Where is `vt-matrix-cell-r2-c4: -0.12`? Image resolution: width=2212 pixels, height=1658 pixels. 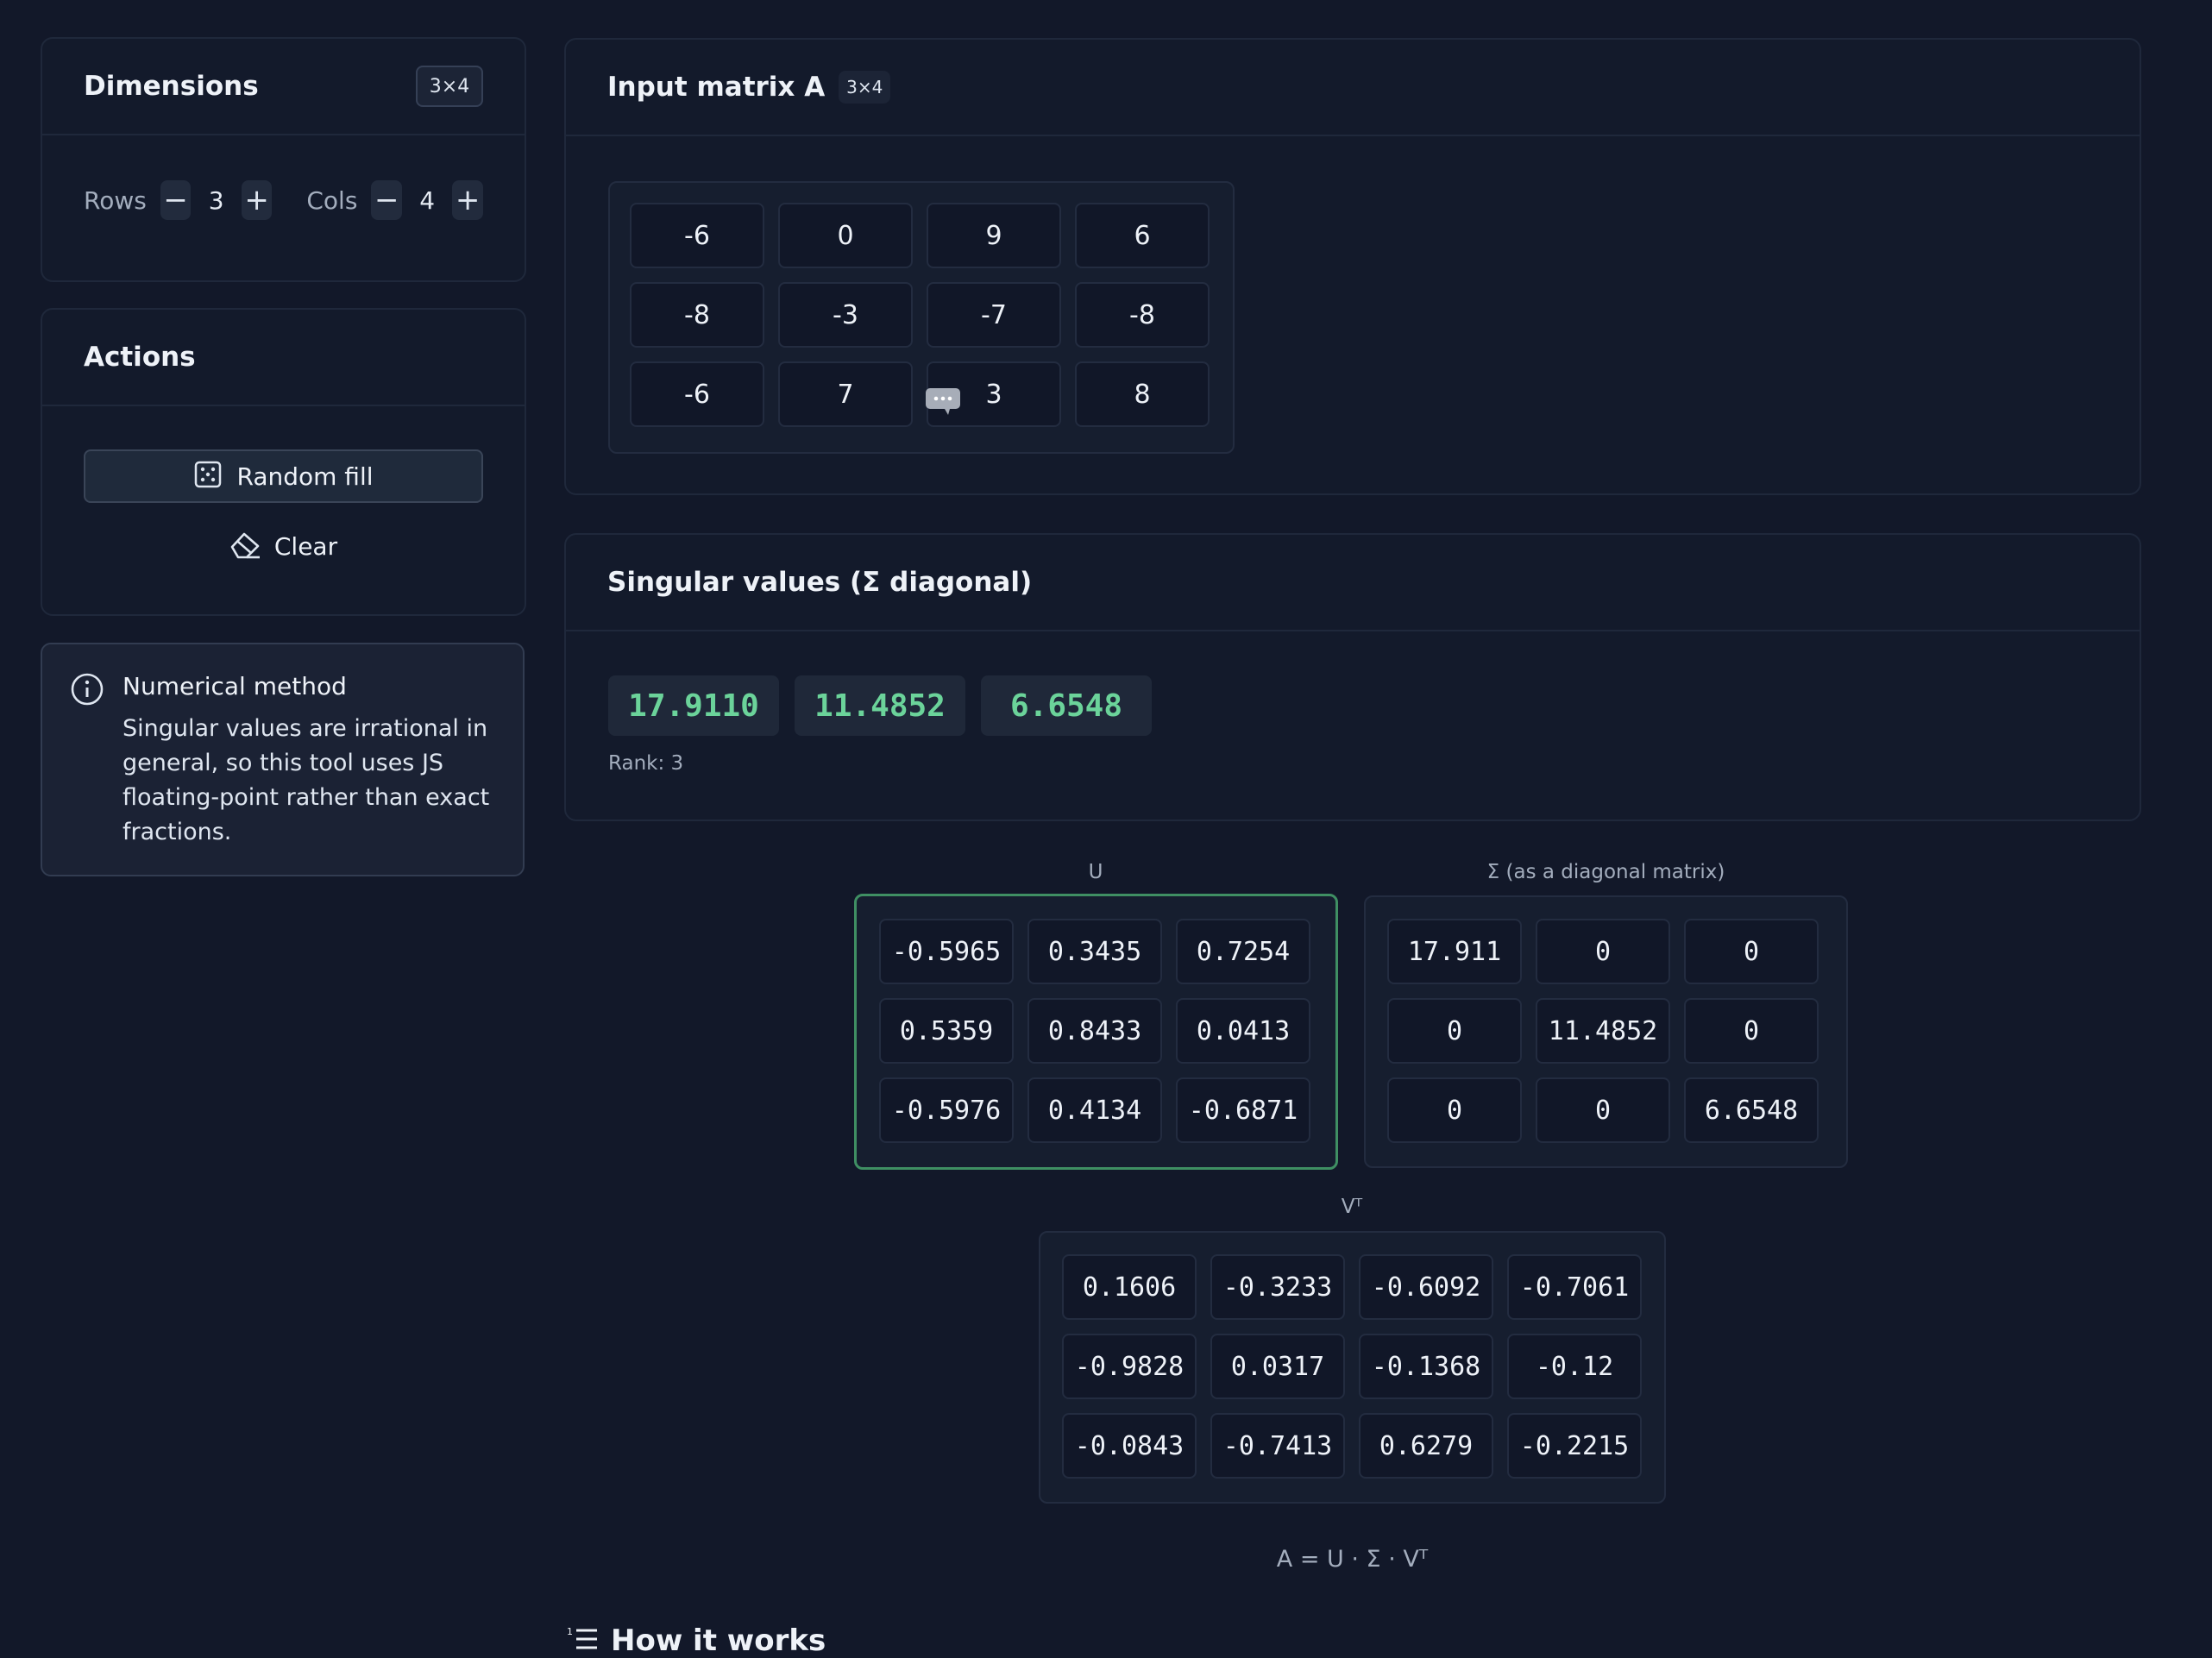 vt-matrix-cell-r2-c4: -0.12 is located at coordinates (1575, 1366).